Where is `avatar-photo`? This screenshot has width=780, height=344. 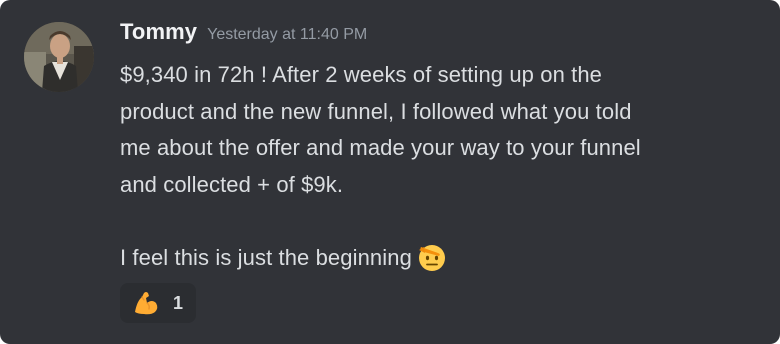 avatar-photo is located at coordinates (59, 57).